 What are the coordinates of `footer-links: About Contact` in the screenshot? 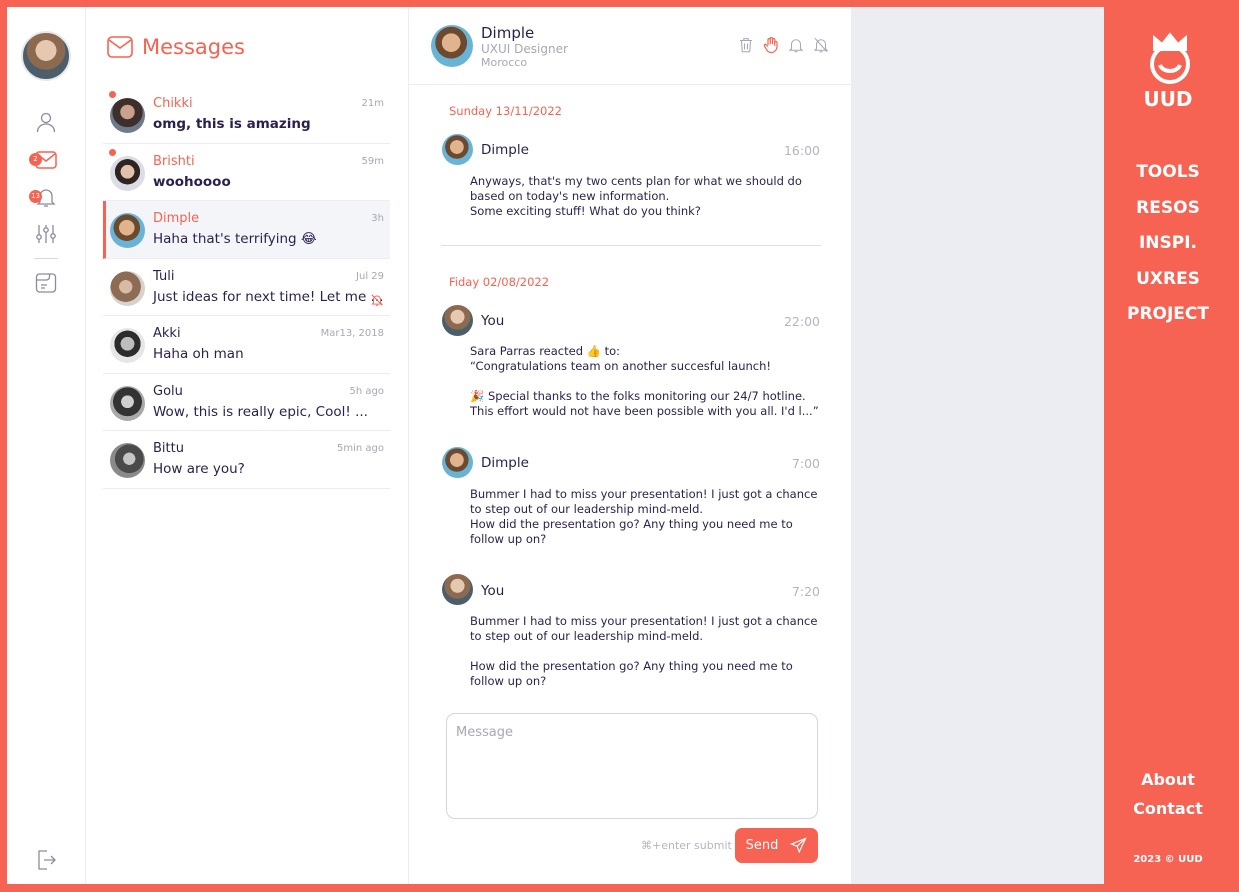 It's located at (1168, 796).